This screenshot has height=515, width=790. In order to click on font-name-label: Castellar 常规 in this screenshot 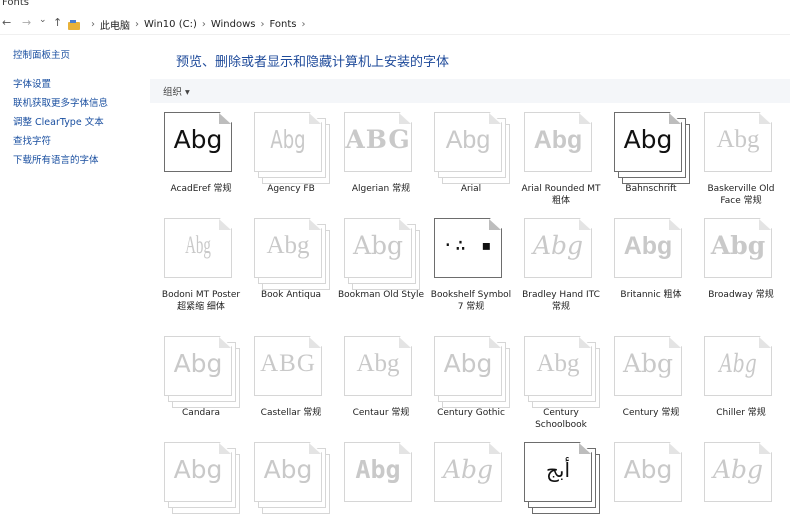, I will do `click(291, 413)`.